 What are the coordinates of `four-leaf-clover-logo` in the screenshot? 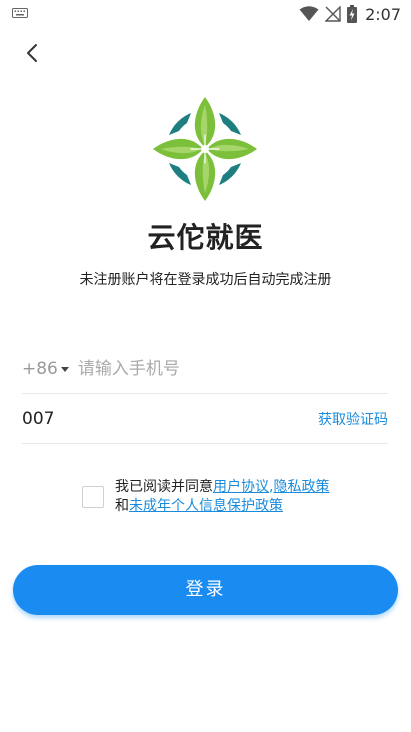 It's located at (205, 149).